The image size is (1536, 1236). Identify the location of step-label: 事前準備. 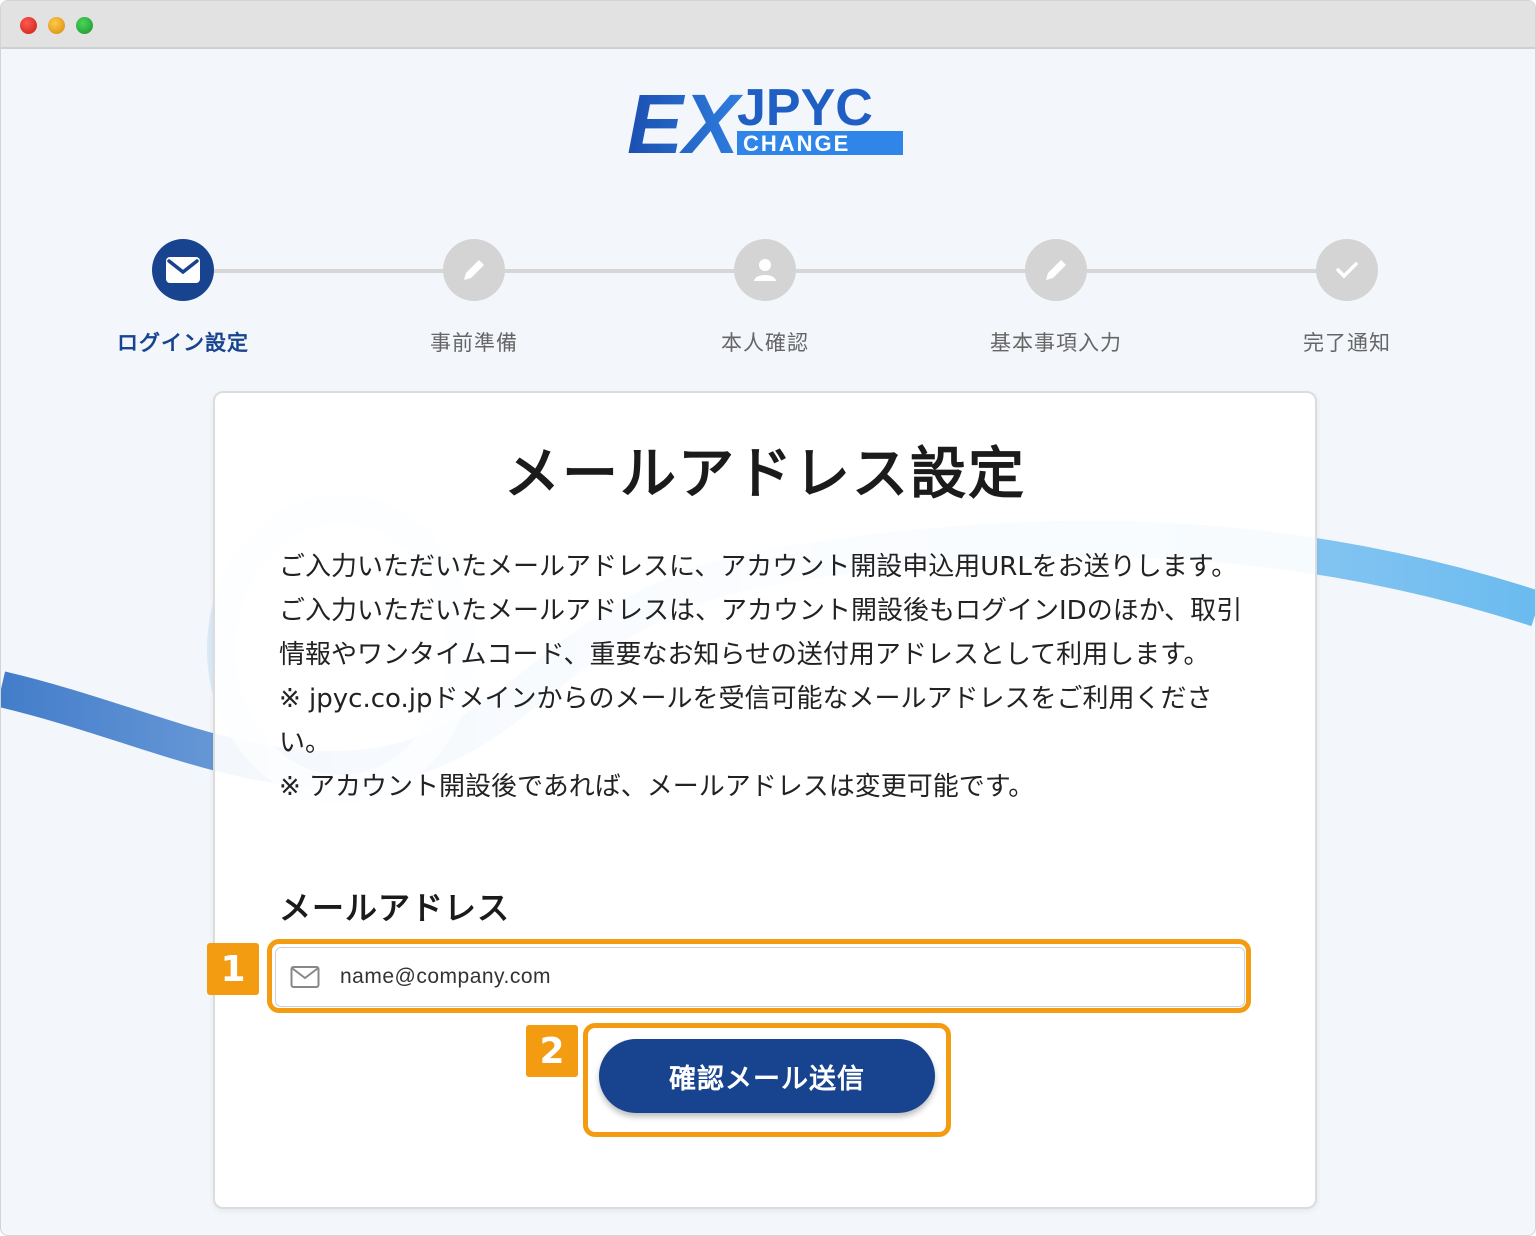
(474, 343).